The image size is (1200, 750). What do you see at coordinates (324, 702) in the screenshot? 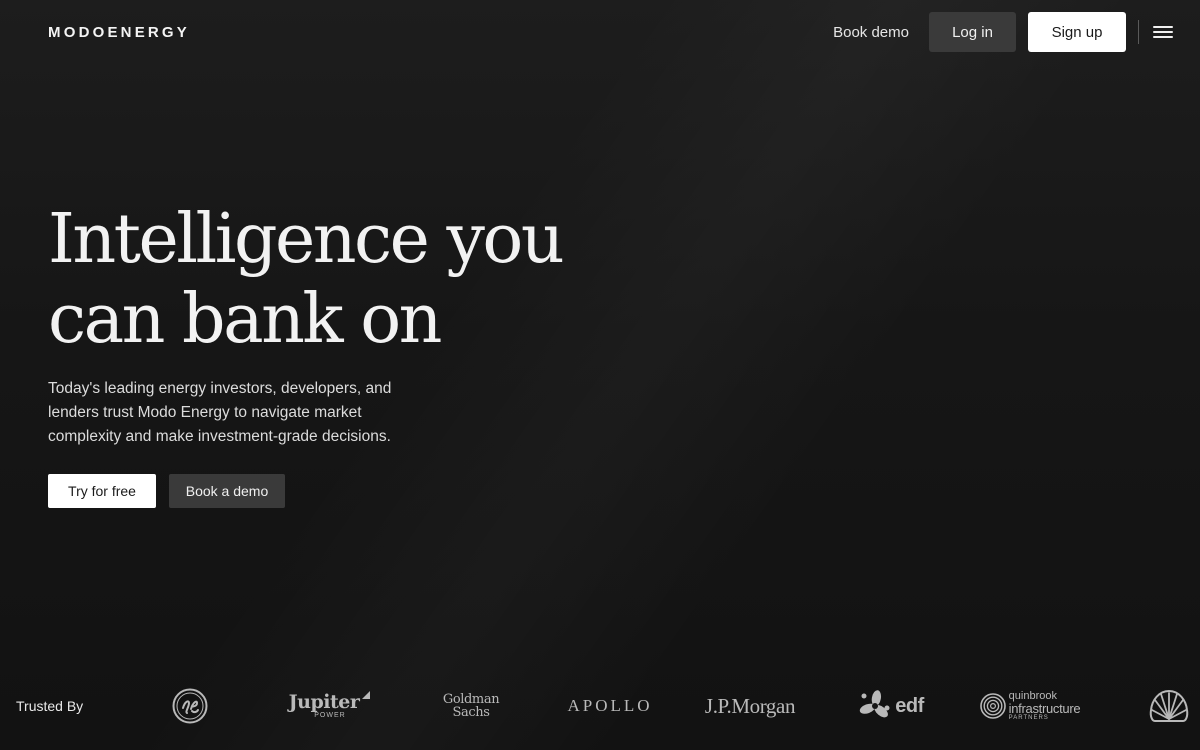
I see `jupiter-logo-text: Jupiter` at bounding box center [324, 702].